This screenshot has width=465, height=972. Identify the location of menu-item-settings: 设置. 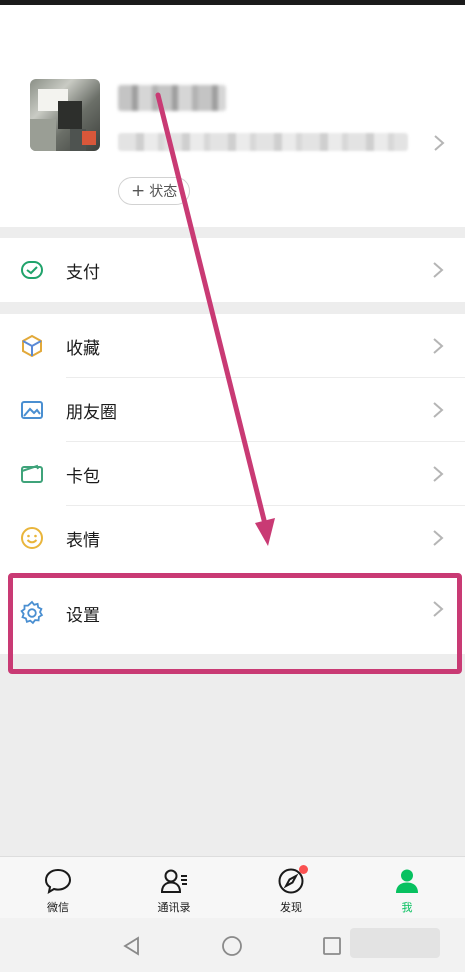
(232, 610).